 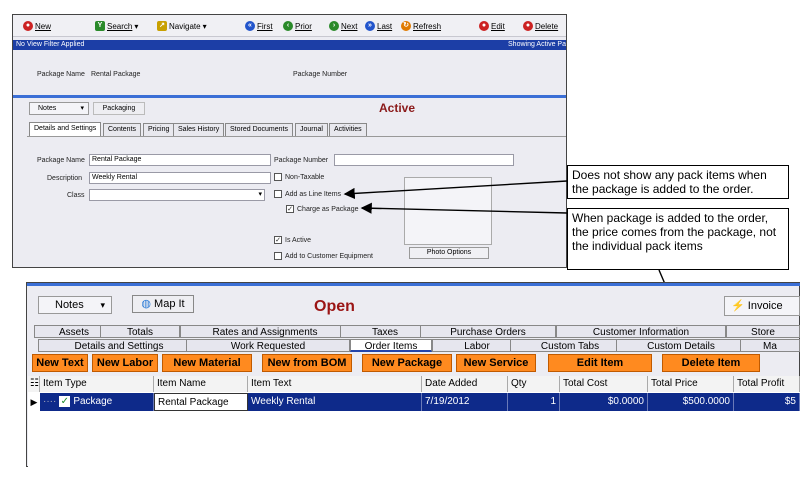 What do you see at coordinates (307, 363) in the screenshot?
I see `new-from-bom-button: New from BOM` at bounding box center [307, 363].